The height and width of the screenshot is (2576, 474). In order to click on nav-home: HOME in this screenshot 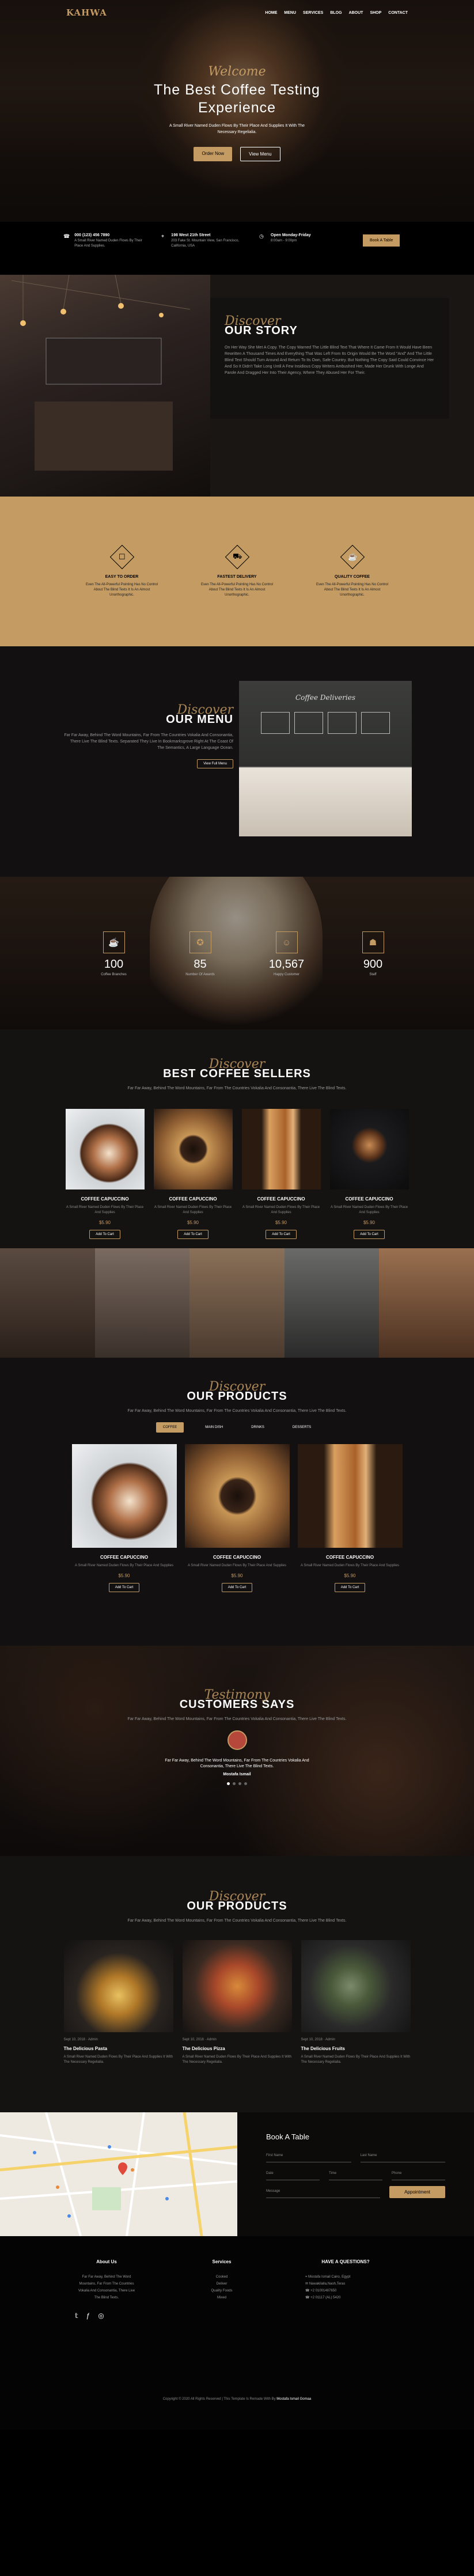, I will do `click(271, 13)`.